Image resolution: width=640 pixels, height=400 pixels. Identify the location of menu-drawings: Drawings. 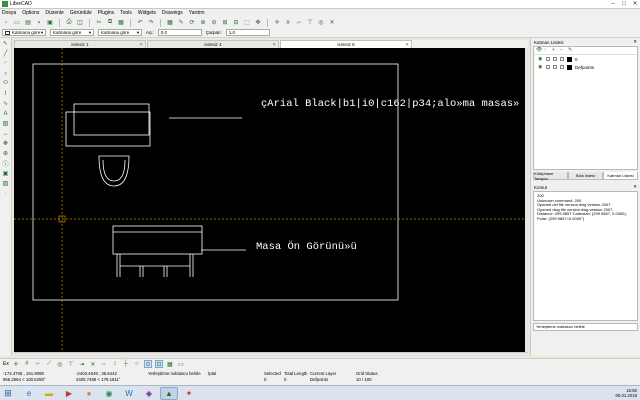
(172, 13).